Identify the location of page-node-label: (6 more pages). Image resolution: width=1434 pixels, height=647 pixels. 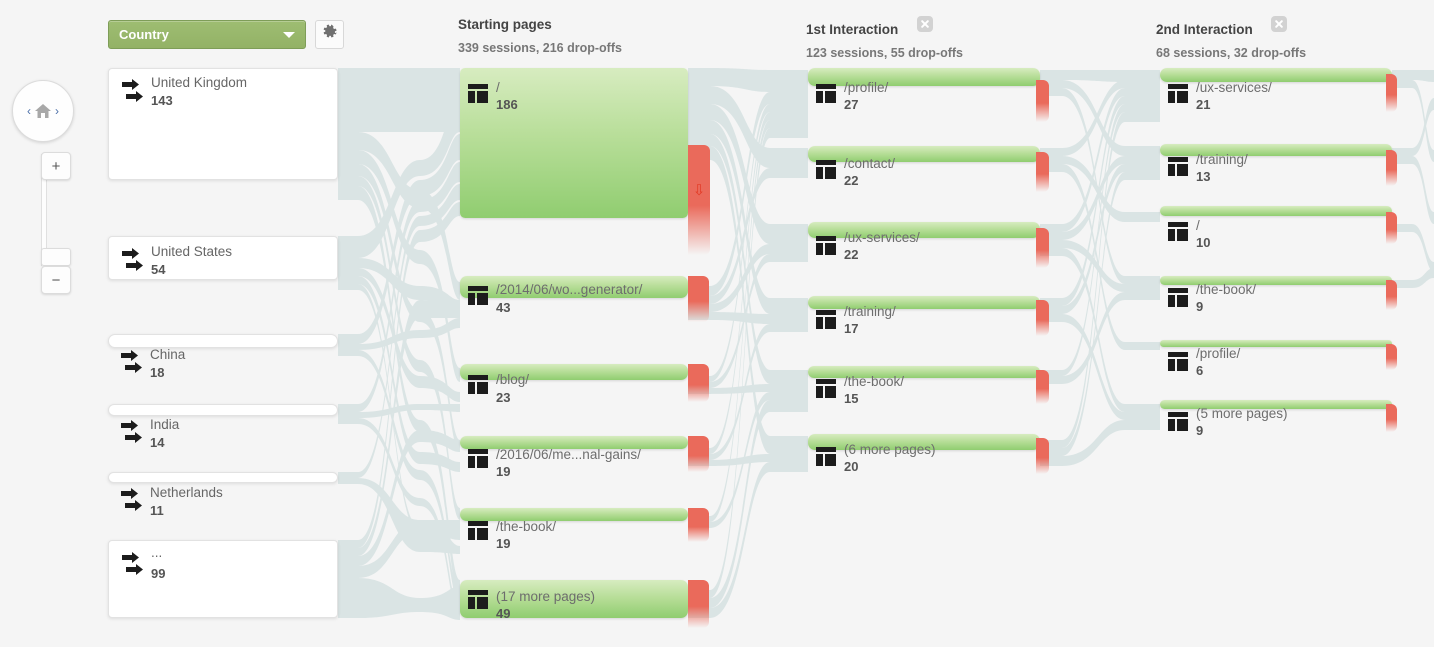
(890, 449).